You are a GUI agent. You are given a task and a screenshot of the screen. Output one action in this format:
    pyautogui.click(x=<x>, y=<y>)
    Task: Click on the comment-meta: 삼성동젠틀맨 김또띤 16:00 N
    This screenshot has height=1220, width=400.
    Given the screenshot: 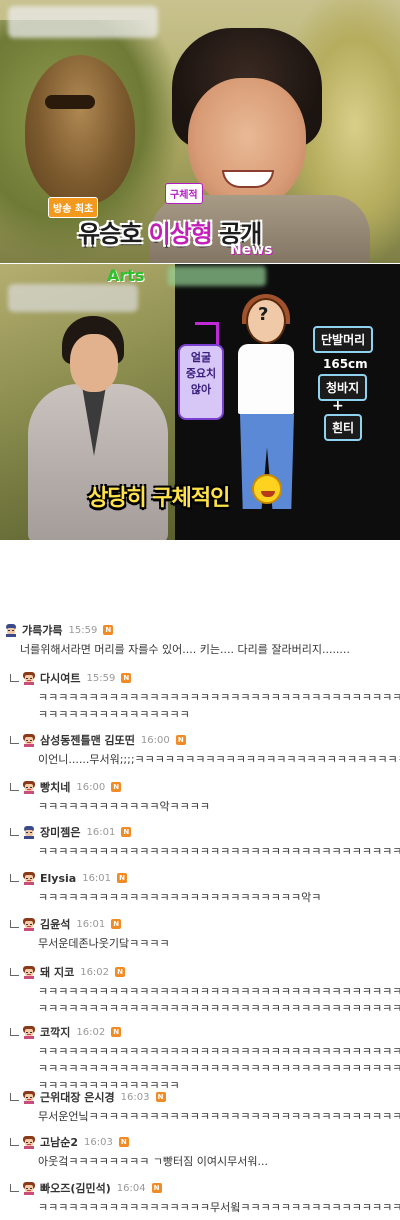 What is the action you would take?
    pyautogui.click(x=98, y=740)
    